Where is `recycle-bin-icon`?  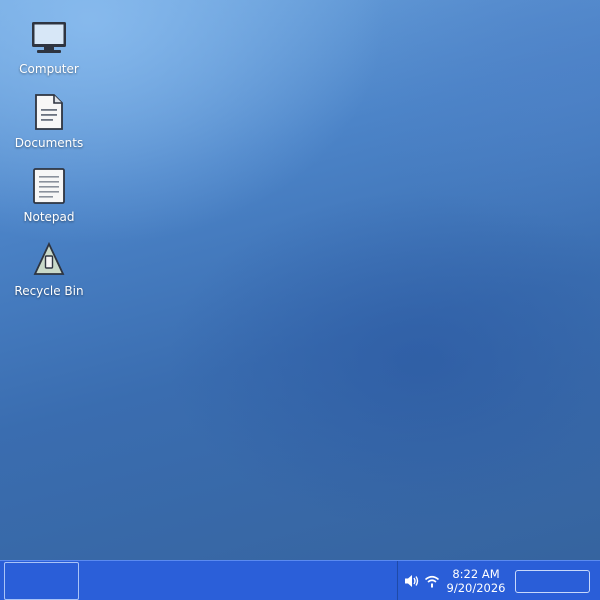
recycle-bin-icon is located at coordinates (49, 260).